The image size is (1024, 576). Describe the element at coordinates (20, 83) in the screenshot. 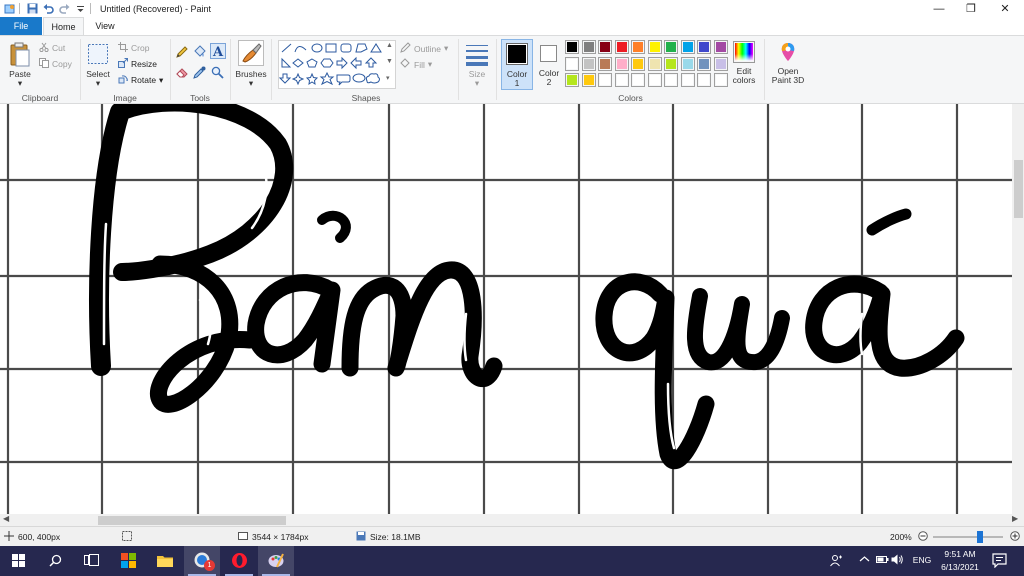

I see `paste-dropdown-icon: ▾` at that location.